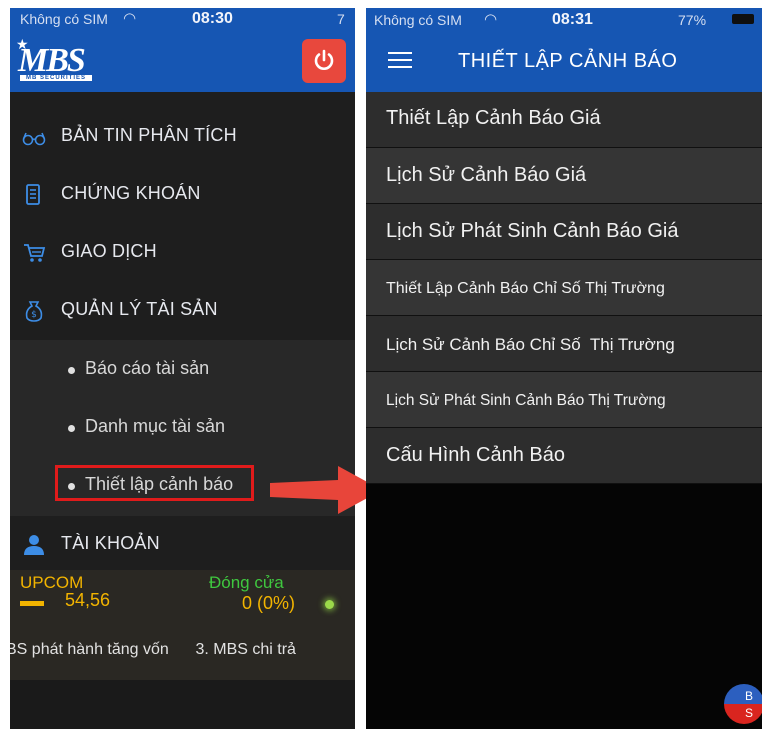  I want to click on option-label: Lịch Sử Phát Sinh Cảnh Báo Thị Trường, so click(526, 400).